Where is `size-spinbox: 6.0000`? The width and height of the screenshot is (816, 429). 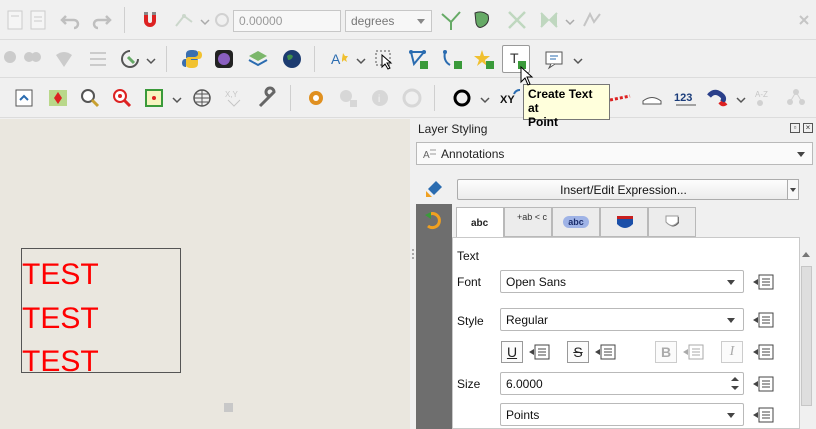 size-spinbox: 6.0000 is located at coordinates (622, 383).